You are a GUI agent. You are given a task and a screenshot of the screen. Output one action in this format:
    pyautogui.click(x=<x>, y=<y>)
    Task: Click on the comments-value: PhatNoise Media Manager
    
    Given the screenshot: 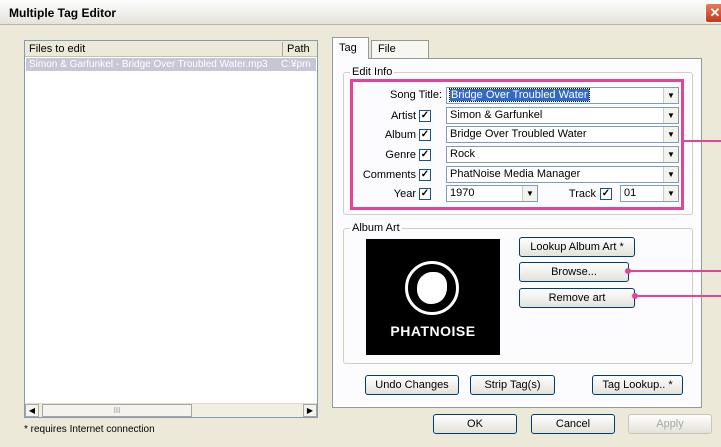 What is the action you would take?
    pyautogui.click(x=515, y=174)
    